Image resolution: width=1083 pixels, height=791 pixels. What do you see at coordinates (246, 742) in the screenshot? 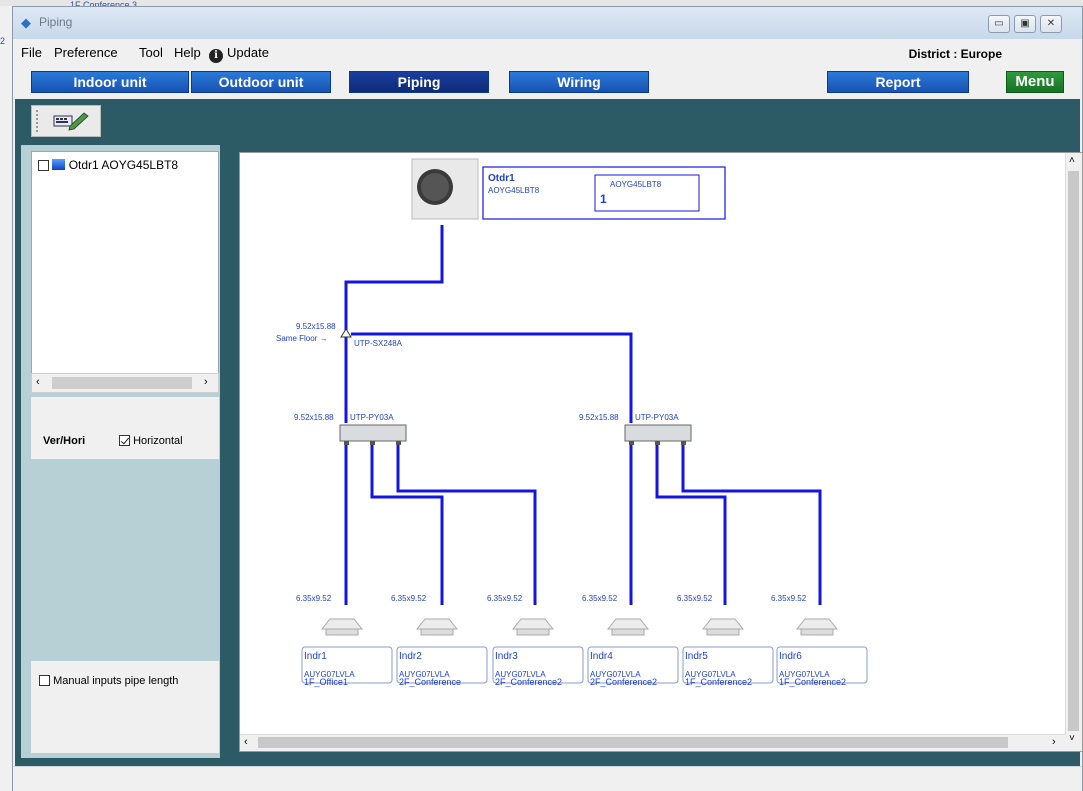
I see `canvas-scroll-left-icon: ‹` at bounding box center [246, 742].